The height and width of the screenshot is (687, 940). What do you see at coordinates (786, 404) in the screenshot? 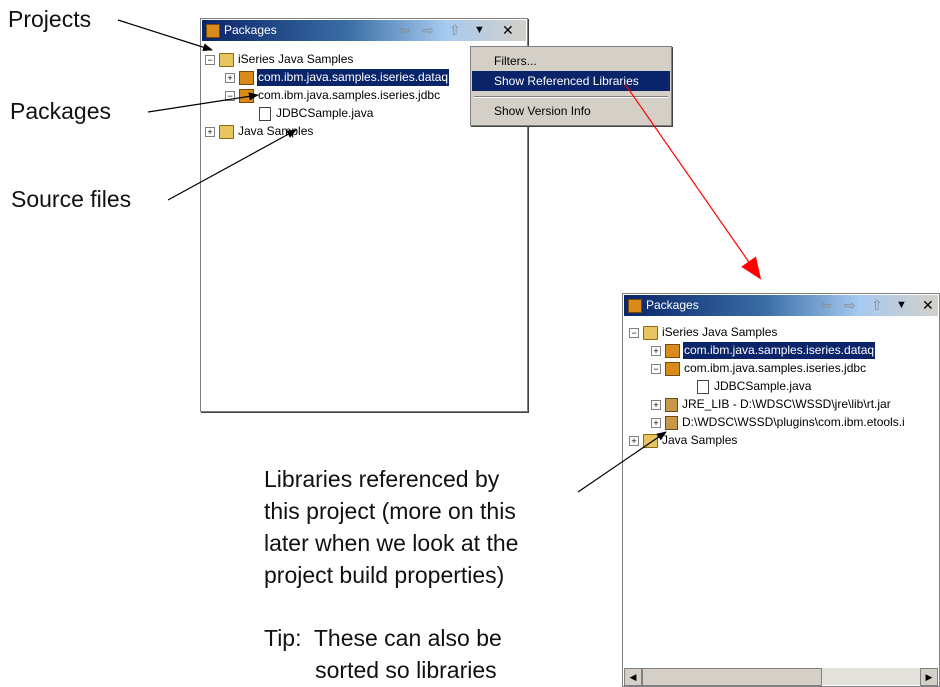
I see `tree-item-label: JRE_LIB - D:\WDSC\WSSD\jre\lib\rt.jar` at bounding box center [786, 404].